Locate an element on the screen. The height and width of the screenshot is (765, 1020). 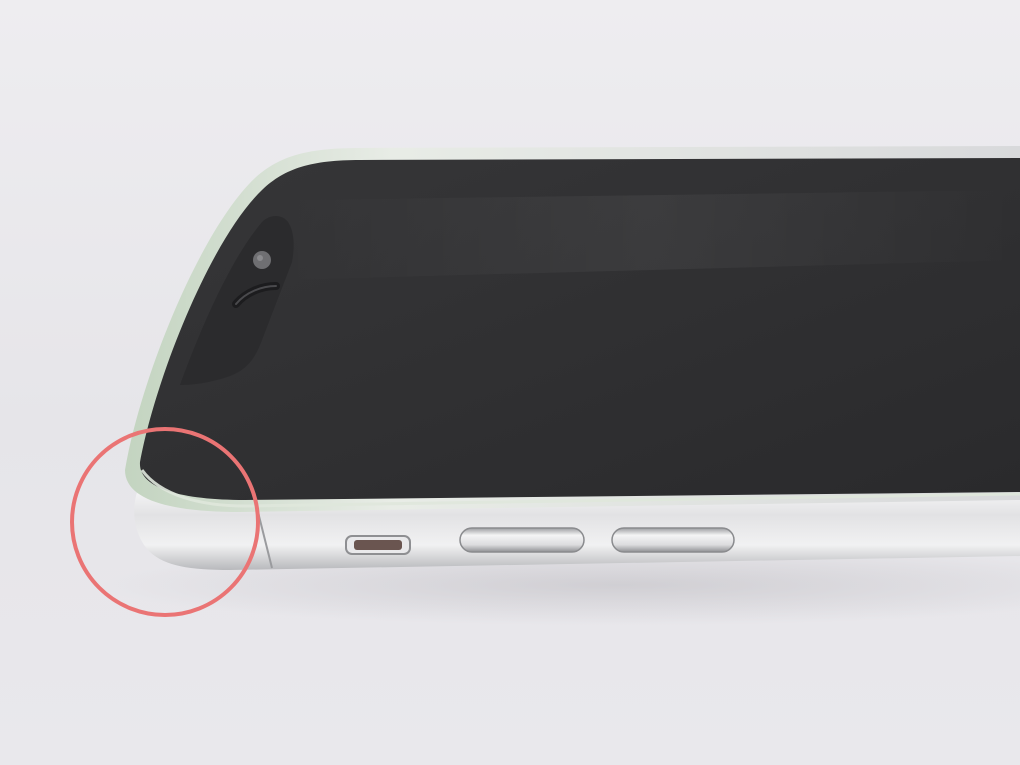
mute-switch-slot is located at coordinates (378, 545).